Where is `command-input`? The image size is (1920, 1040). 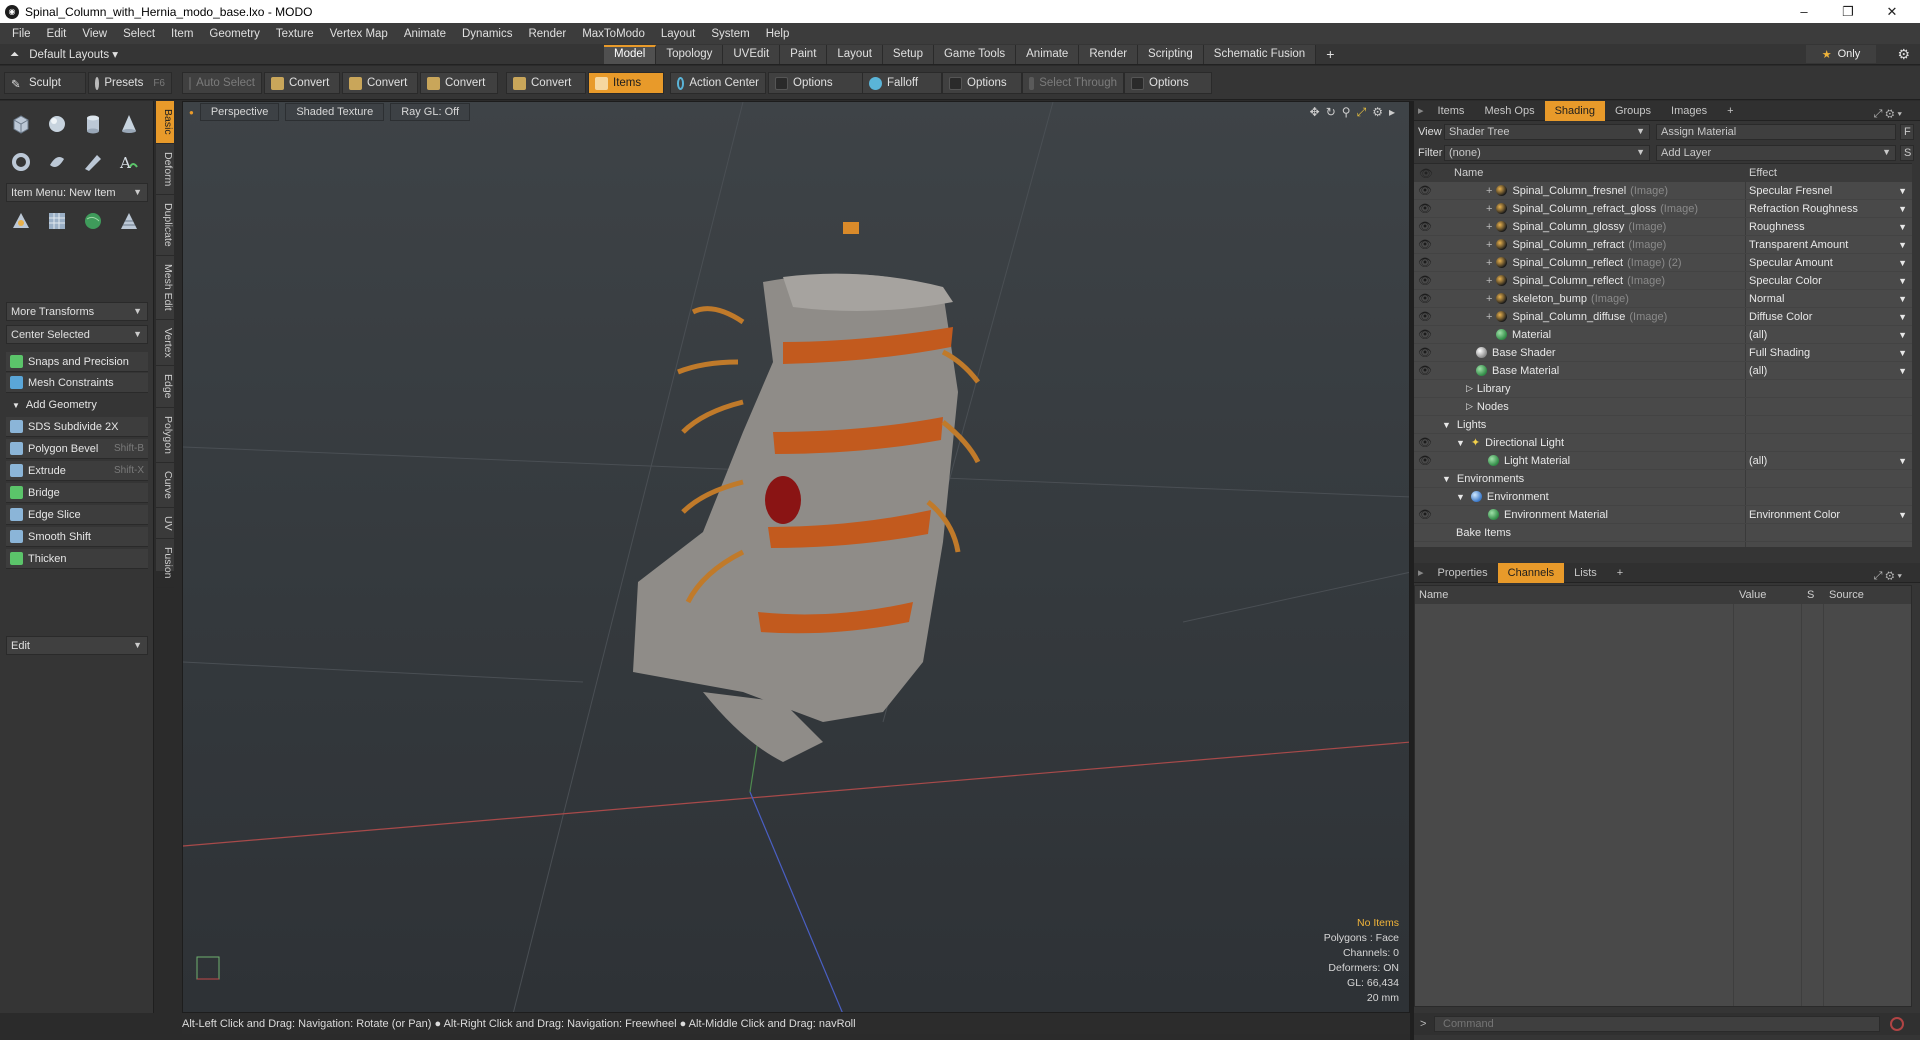 command-input is located at coordinates (1657, 1024).